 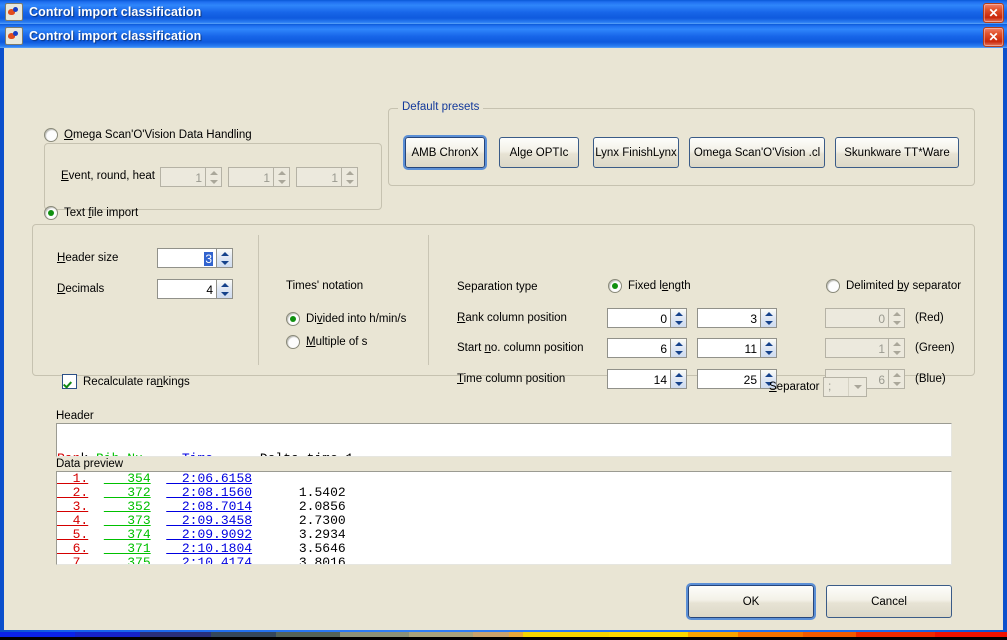 I want to click on radio-fixed-length: Fixed length, so click(x=649, y=286).